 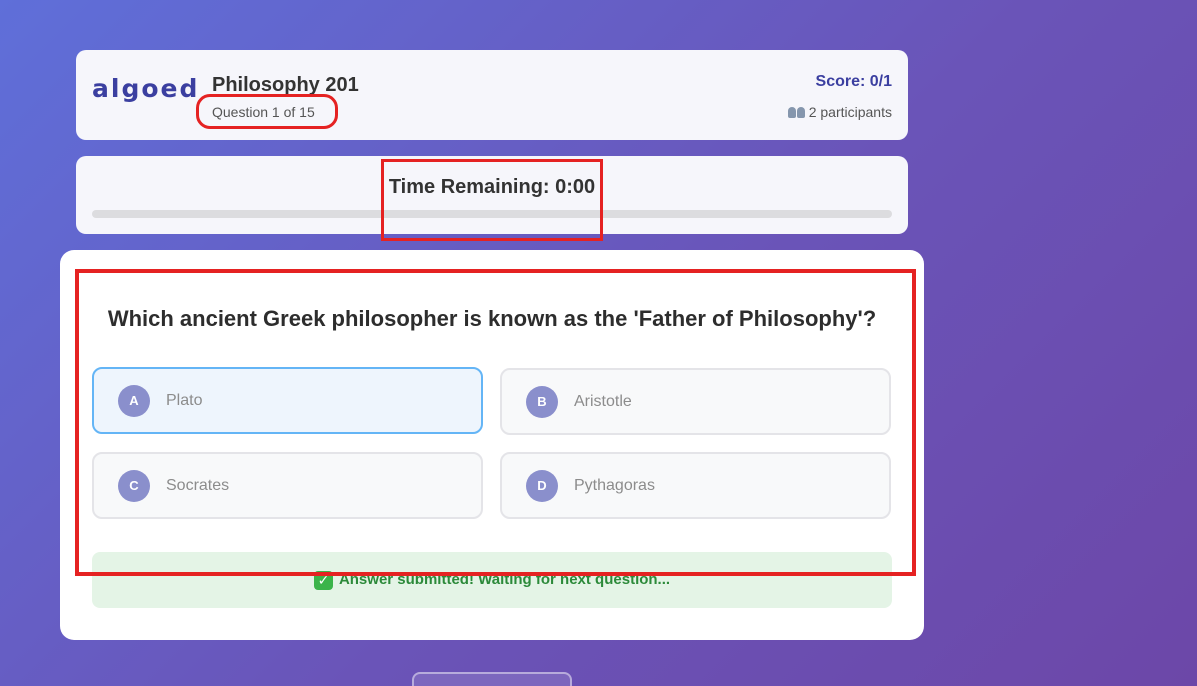 I want to click on participants-label: 2 participants, so click(x=850, y=112).